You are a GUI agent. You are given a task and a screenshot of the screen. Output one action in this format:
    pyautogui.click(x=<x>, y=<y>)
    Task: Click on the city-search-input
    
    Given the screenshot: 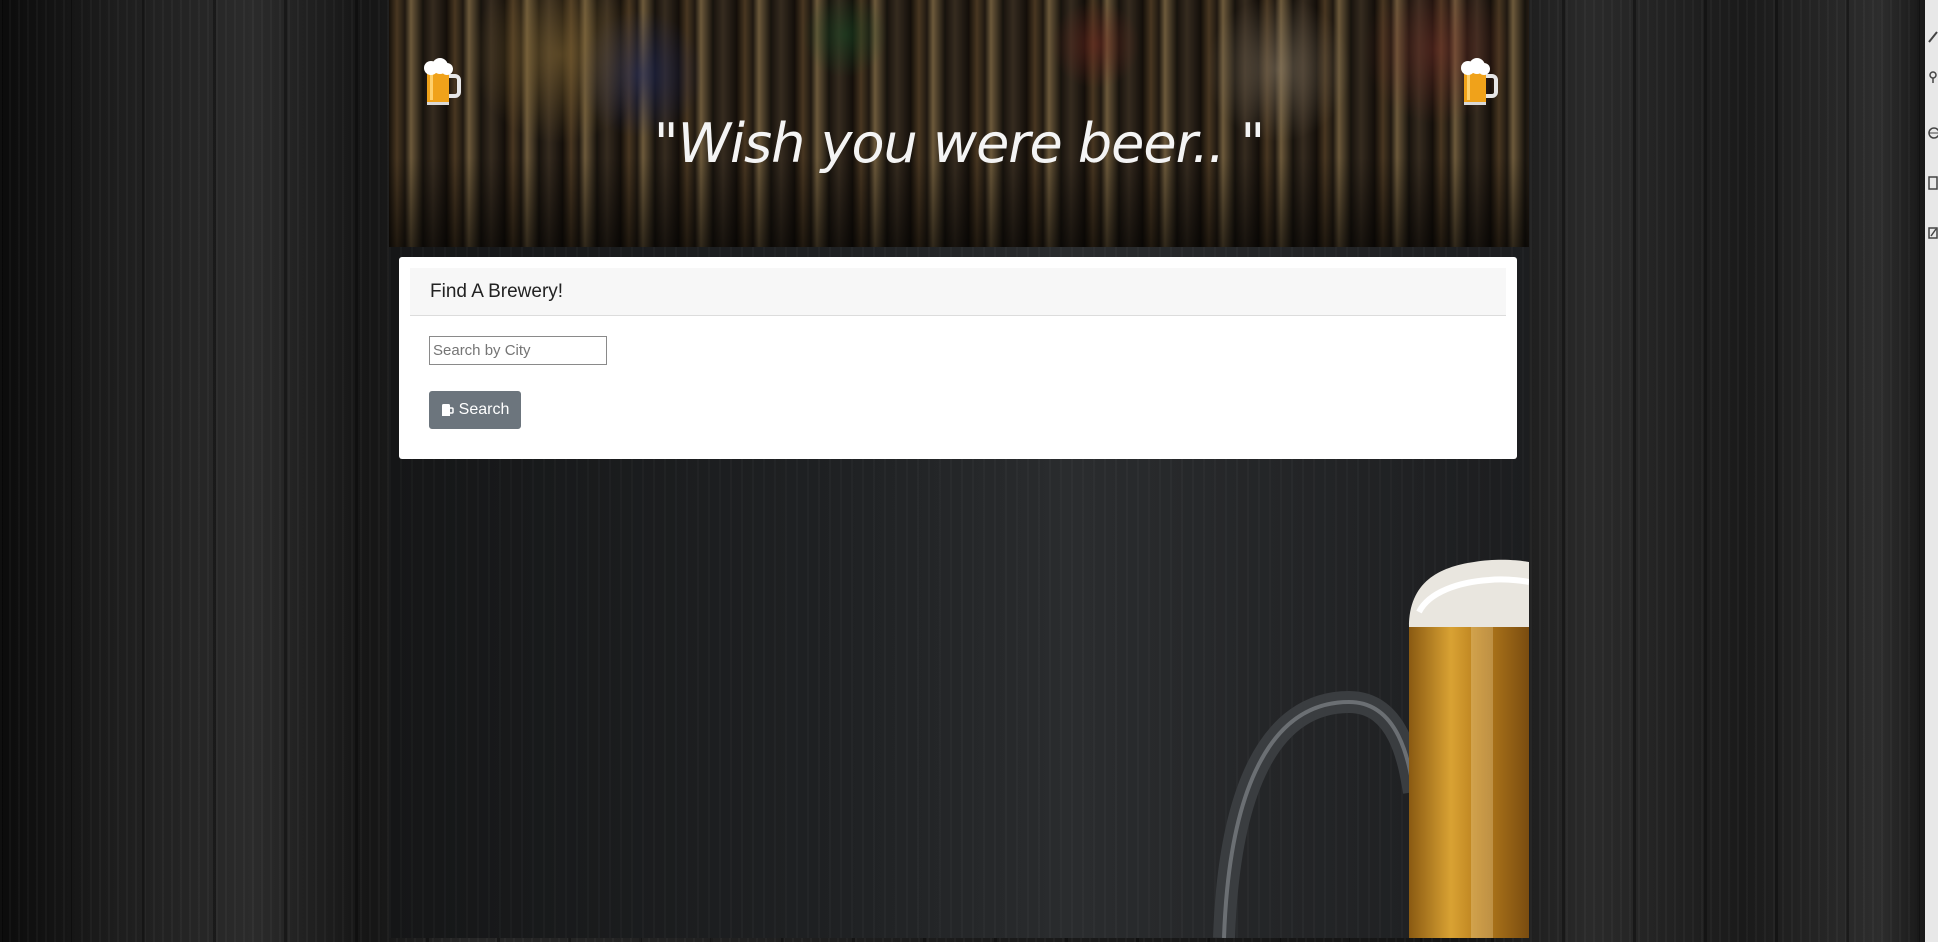 What is the action you would take?
    pyautogui.click(x=518, y=350)
    